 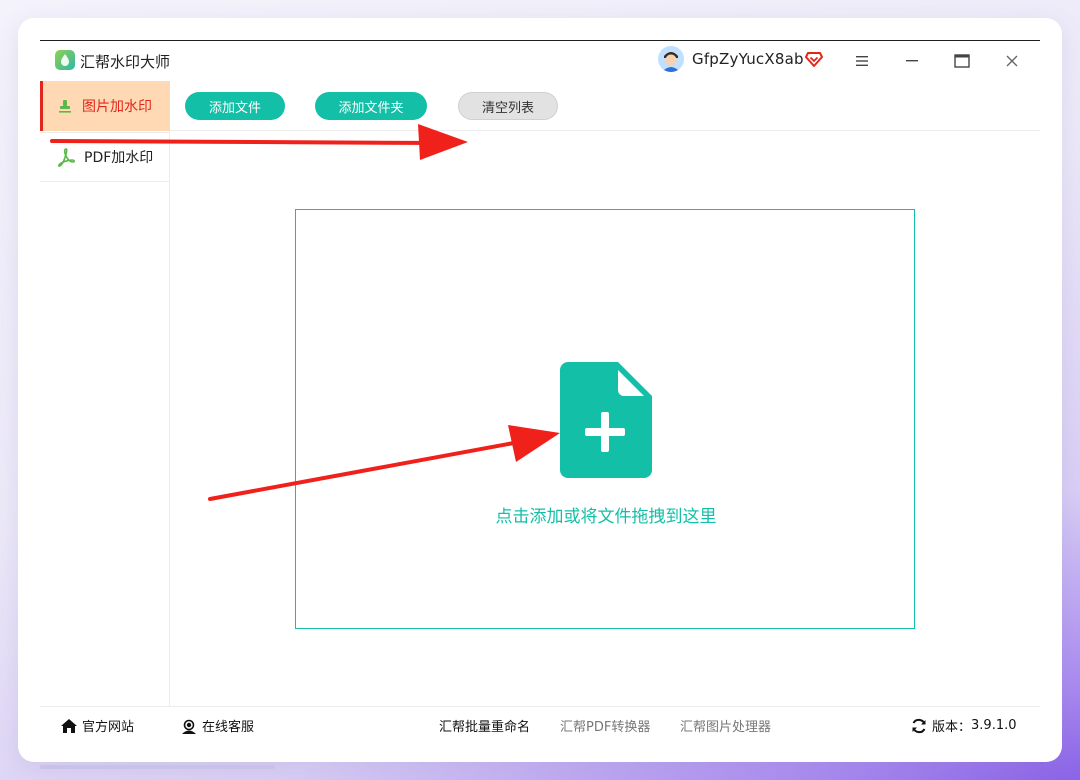 What do you see at coordinates (671, 59) in the screenshot?
I see `user-avatar` at bounding box center [671, 59].